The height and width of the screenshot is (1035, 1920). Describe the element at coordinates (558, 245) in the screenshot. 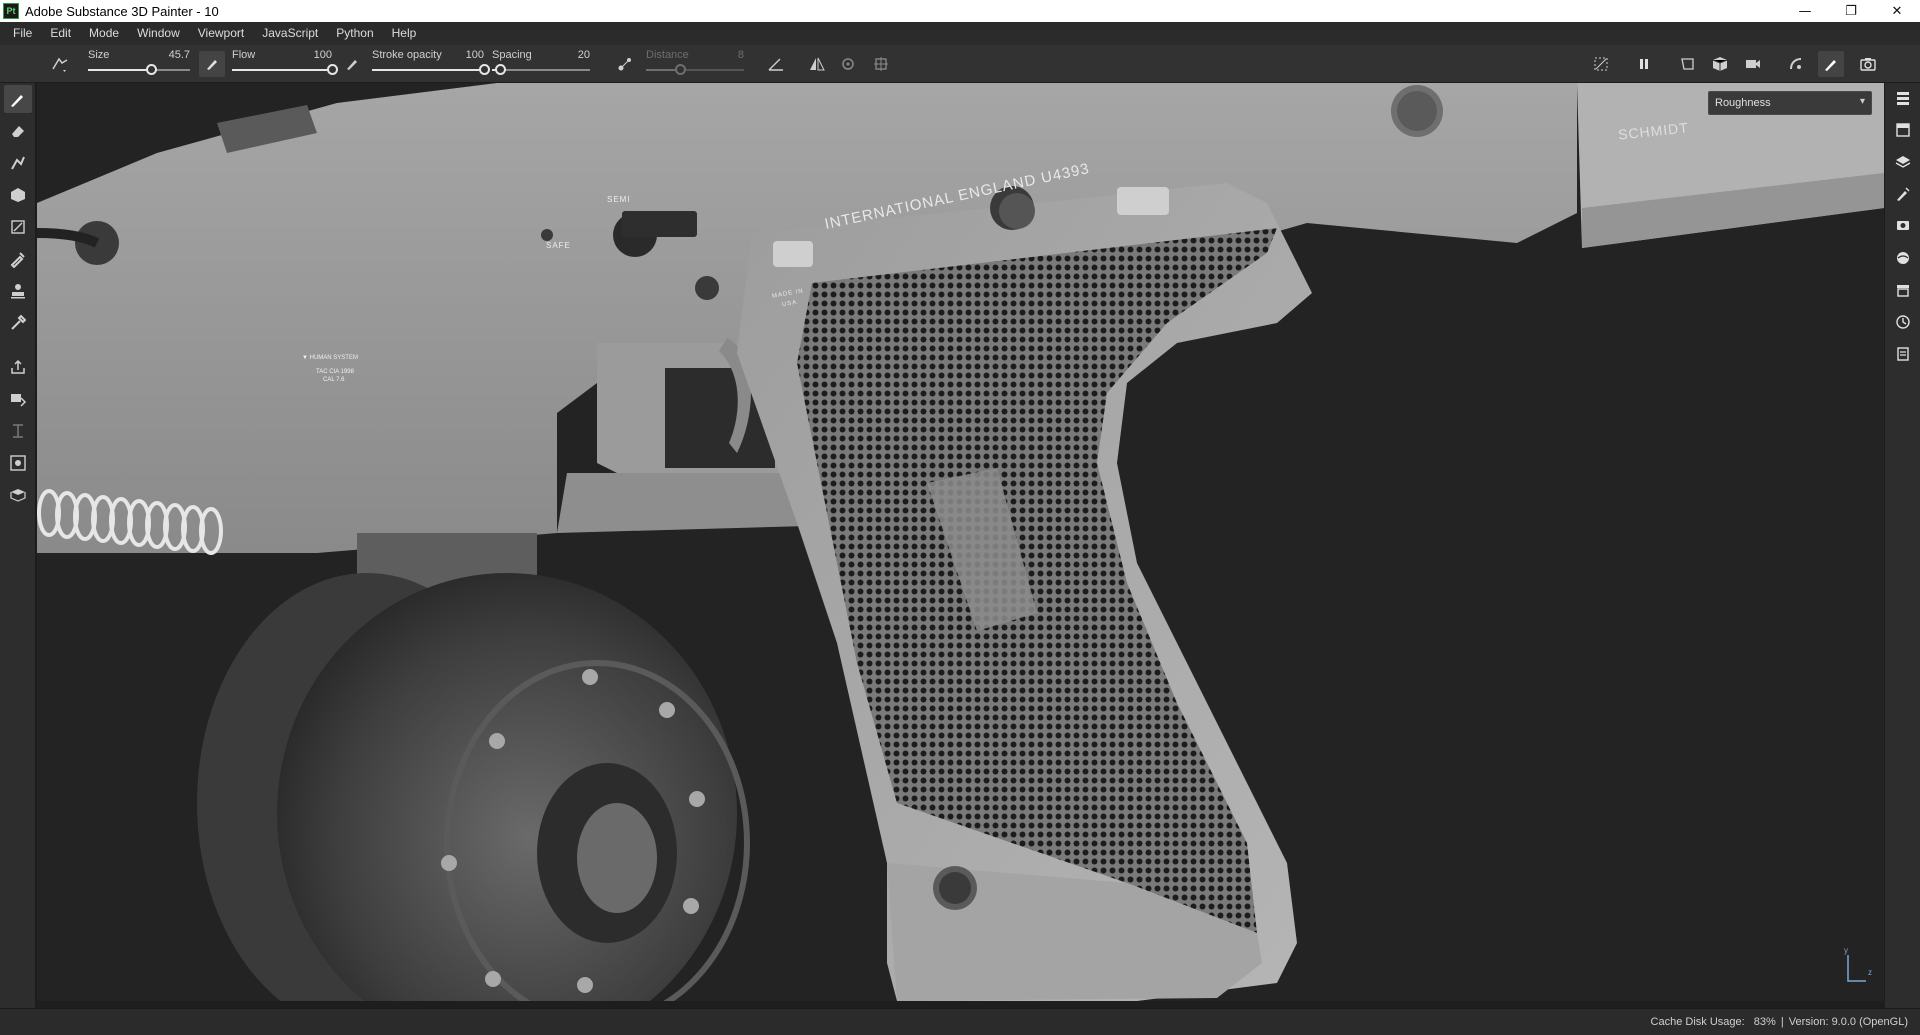

I see `safe-engraving: SAFE` at that location.